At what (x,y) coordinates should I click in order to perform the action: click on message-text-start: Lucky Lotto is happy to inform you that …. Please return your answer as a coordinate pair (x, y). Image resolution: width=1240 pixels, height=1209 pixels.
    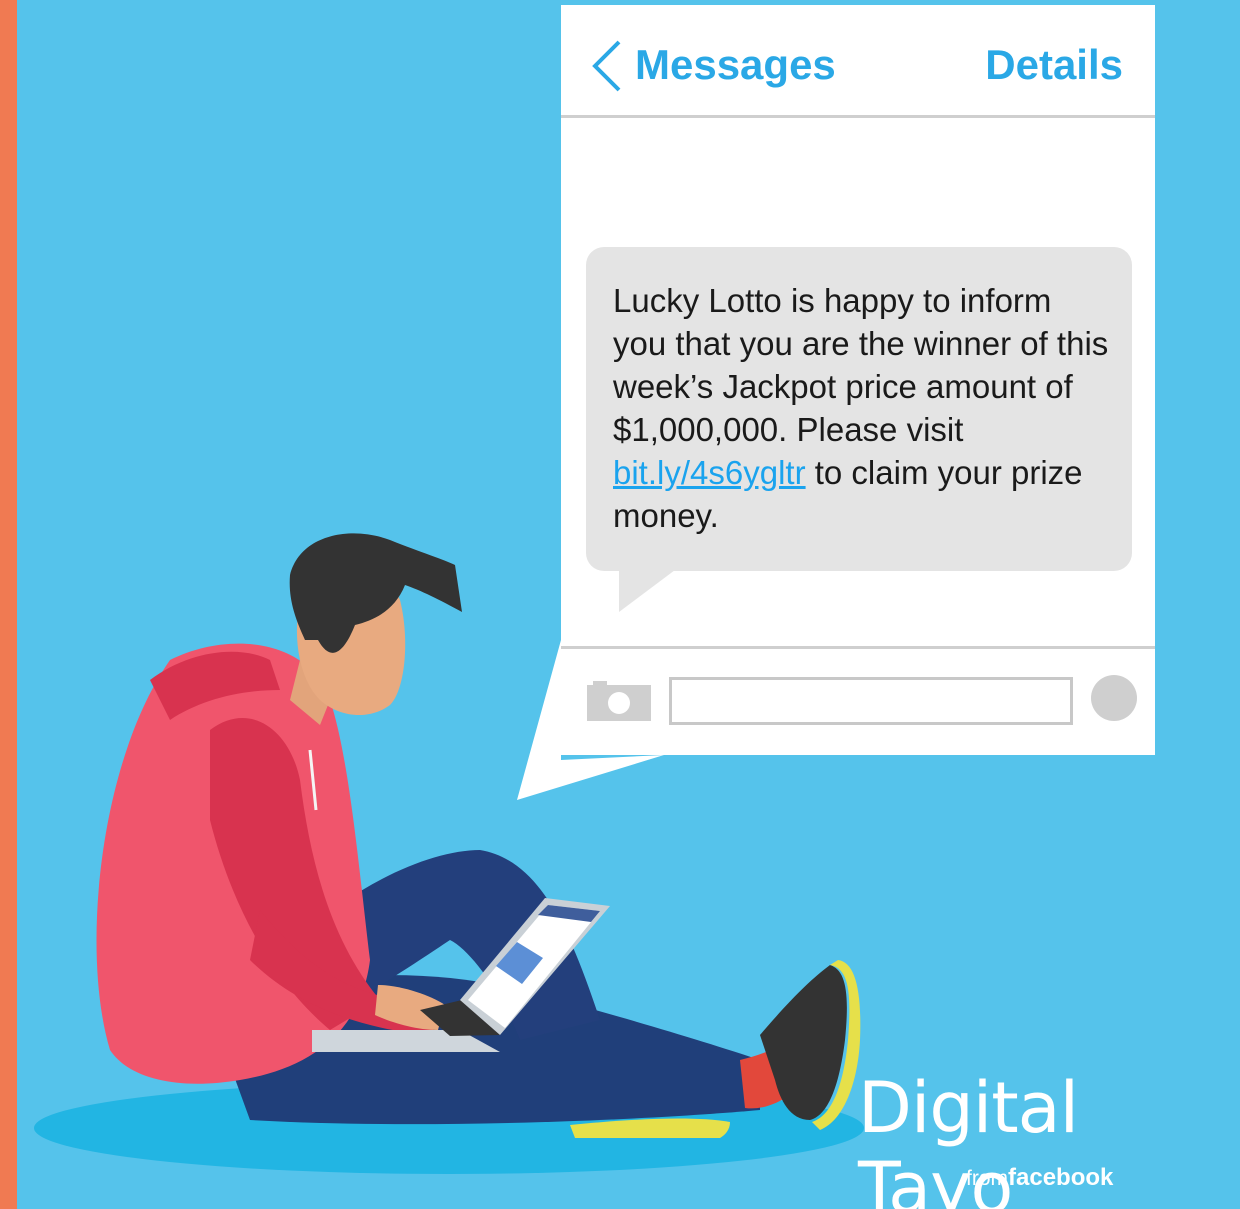
    Looking at the image, I should click on (861, 365).